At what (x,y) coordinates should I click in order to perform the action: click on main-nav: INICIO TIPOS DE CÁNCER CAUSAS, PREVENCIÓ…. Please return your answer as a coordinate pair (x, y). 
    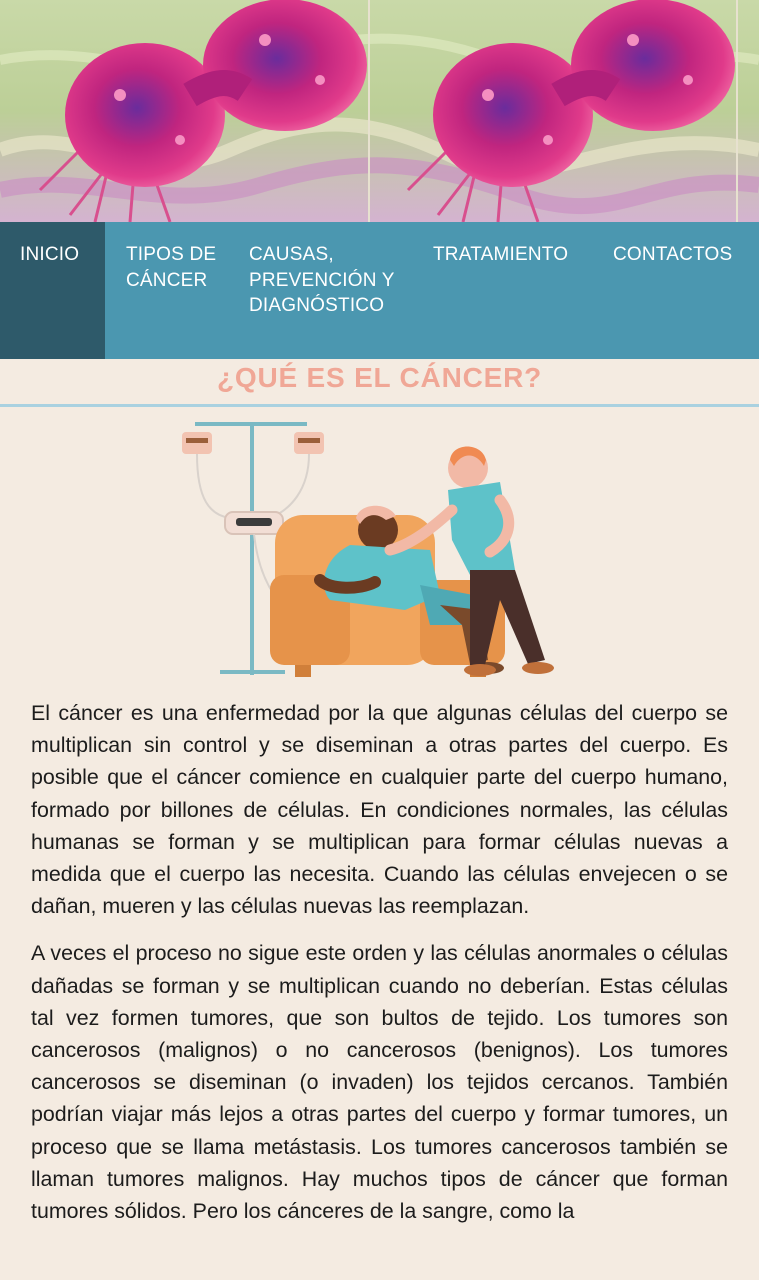
    Looking at the image, I should click on (379, 290).